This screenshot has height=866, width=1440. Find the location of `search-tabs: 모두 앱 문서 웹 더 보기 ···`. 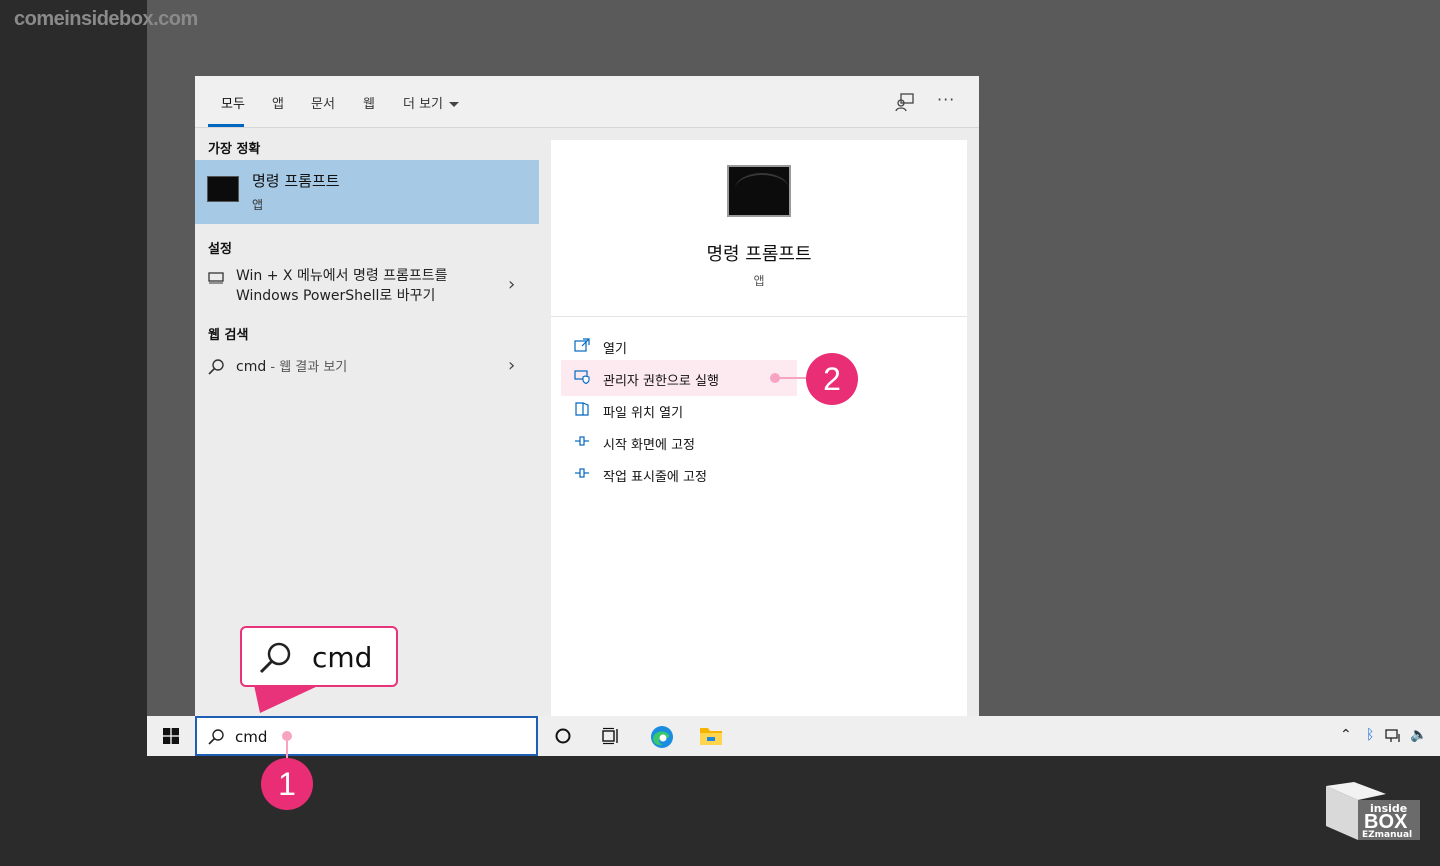

search-tabs: 모두 앱 문서 웹 더 보기 ··· is located at coordinates (587, 102).